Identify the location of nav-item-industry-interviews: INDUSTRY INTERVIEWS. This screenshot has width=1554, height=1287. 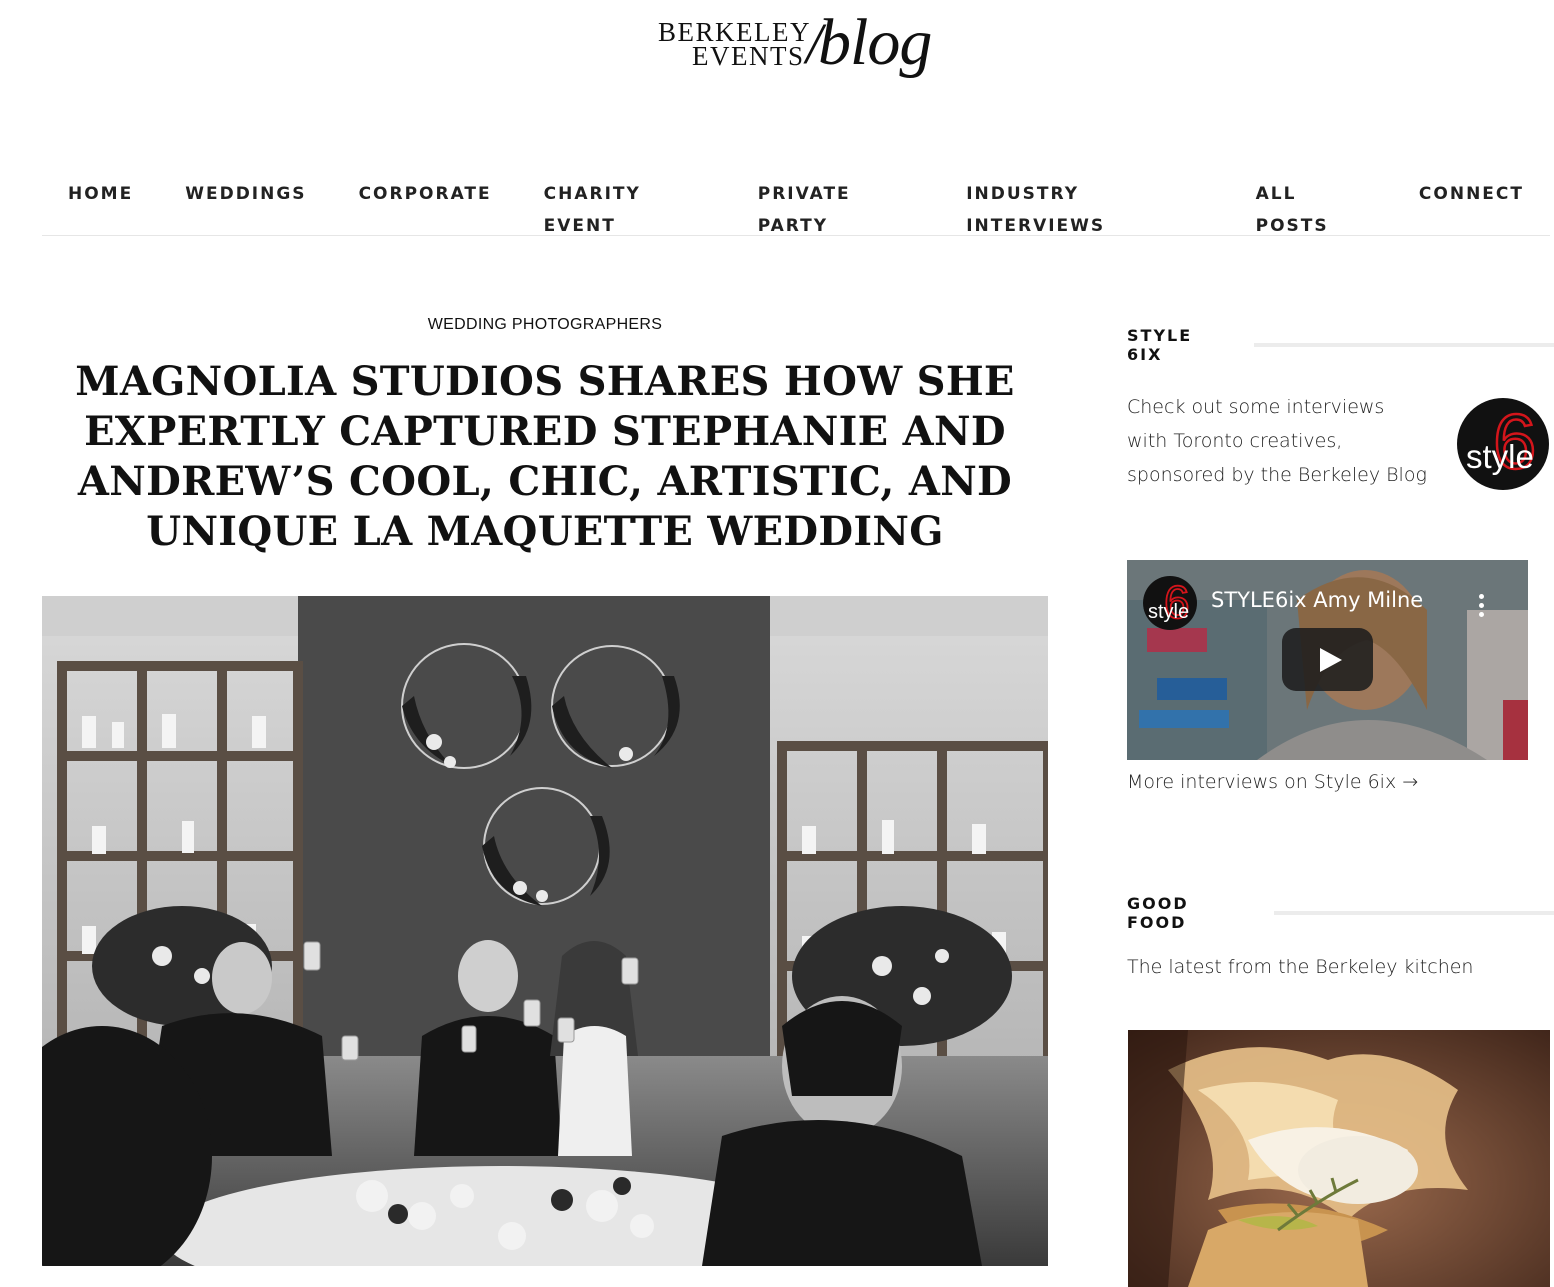
(1084, 207).